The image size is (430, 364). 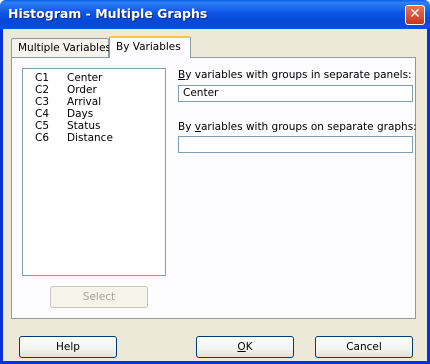 I want to click on tab-multiple-variables: Multiple Variables, so click(x=61, y=47).